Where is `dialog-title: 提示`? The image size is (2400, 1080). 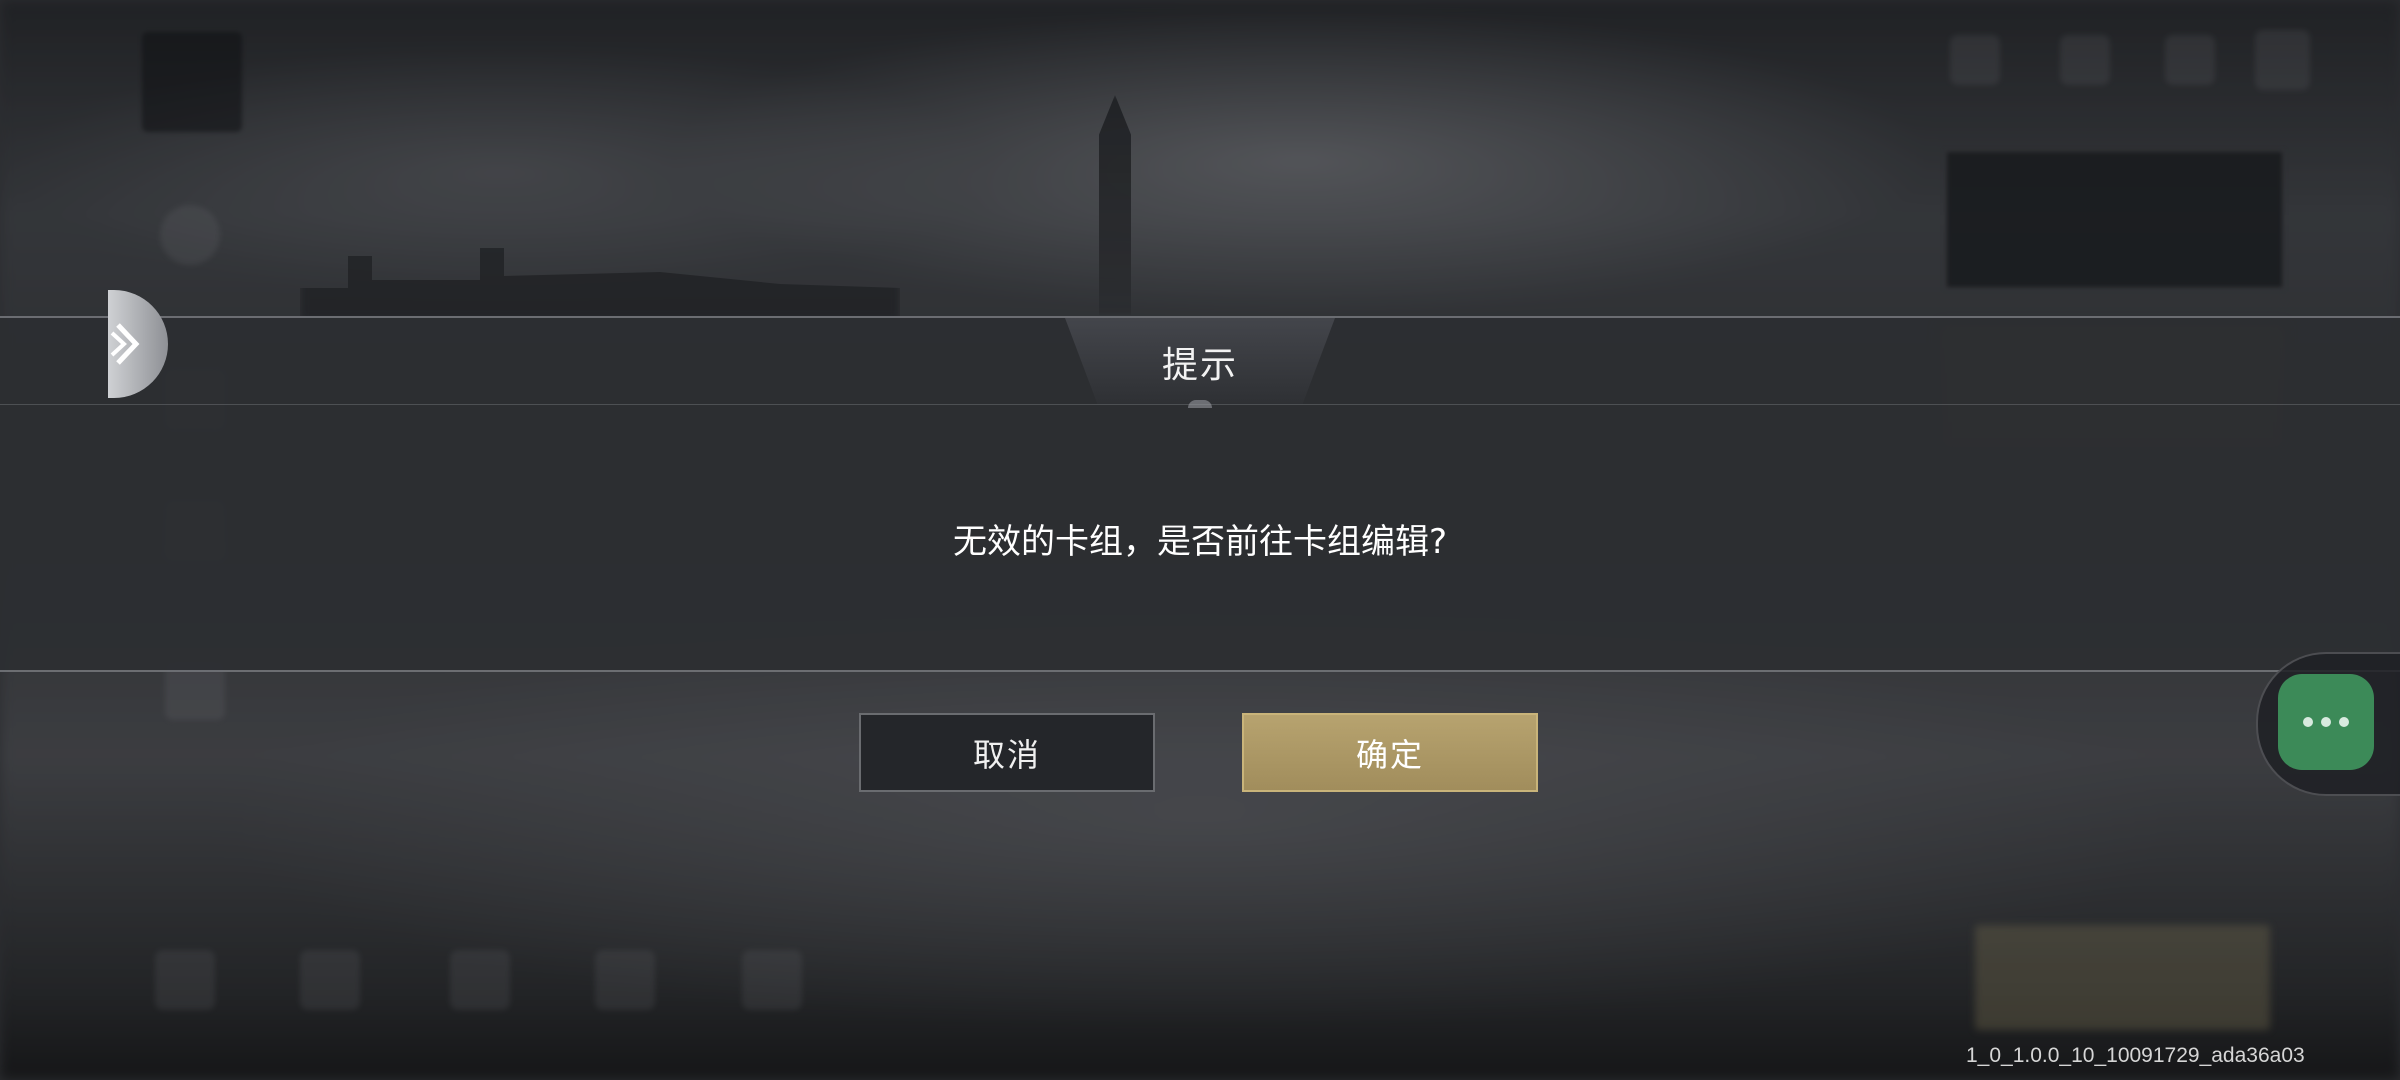 dialog-title: 提示 is located at coordinates (1199, 365).